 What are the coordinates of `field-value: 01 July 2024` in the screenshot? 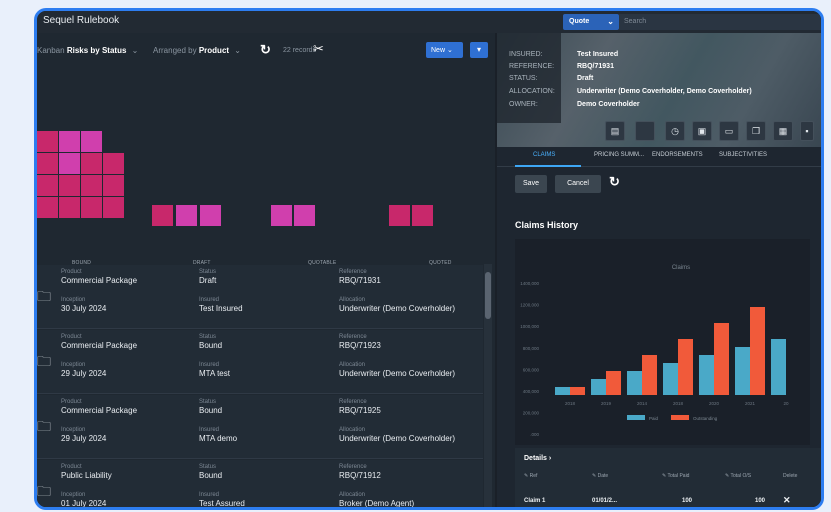 It's located at (84, 503).